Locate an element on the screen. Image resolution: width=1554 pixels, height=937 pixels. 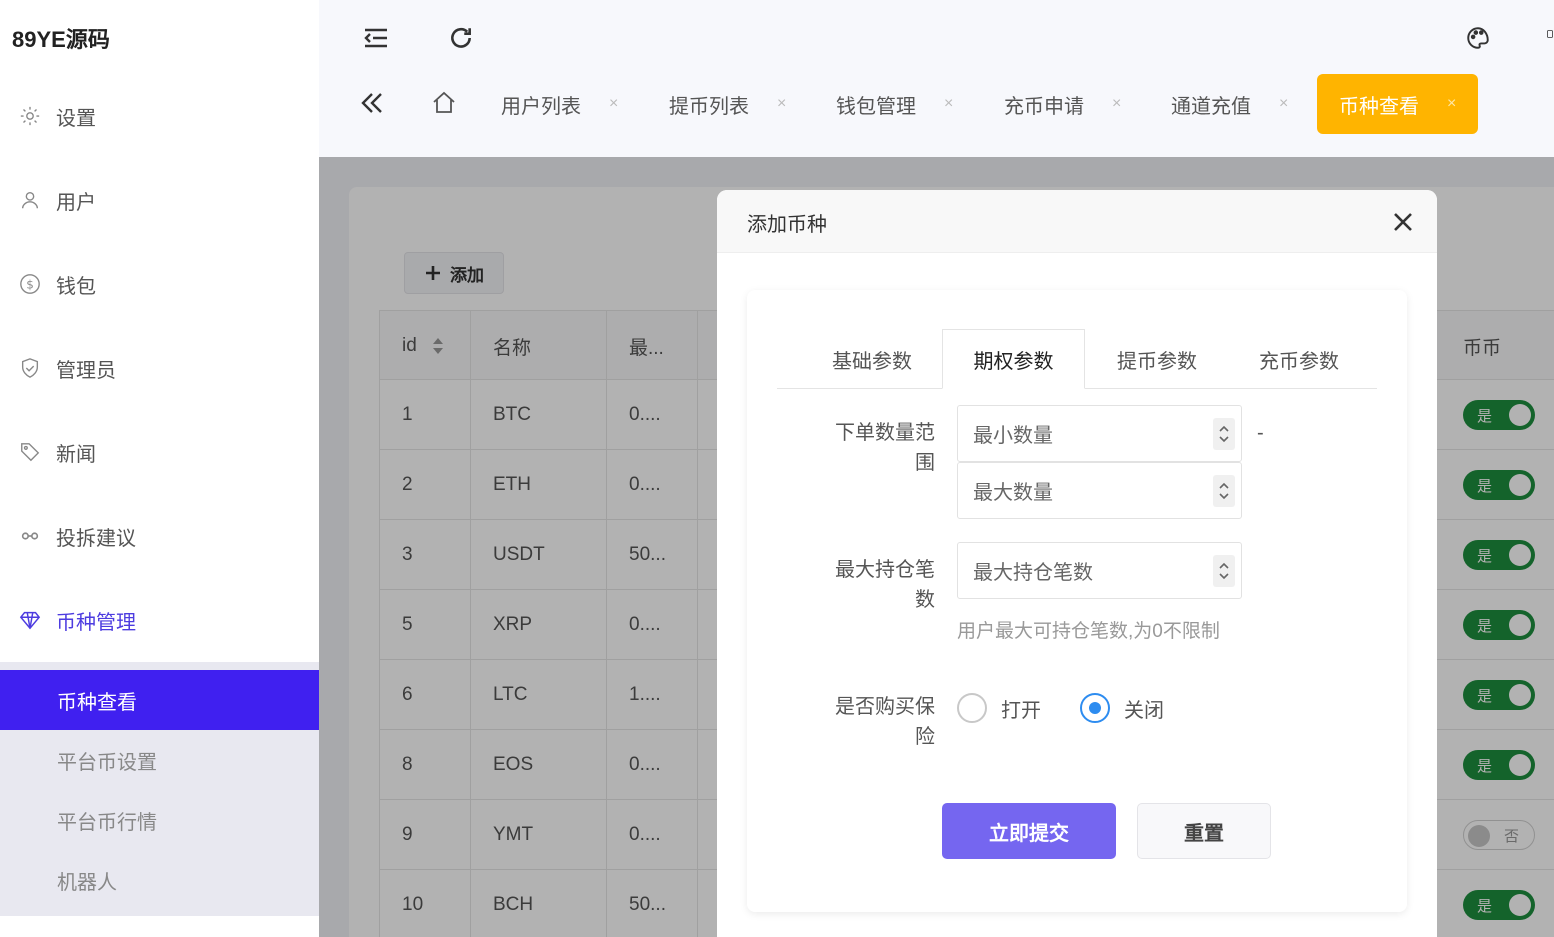
diamond-icon is located at coordinates (30, 620).